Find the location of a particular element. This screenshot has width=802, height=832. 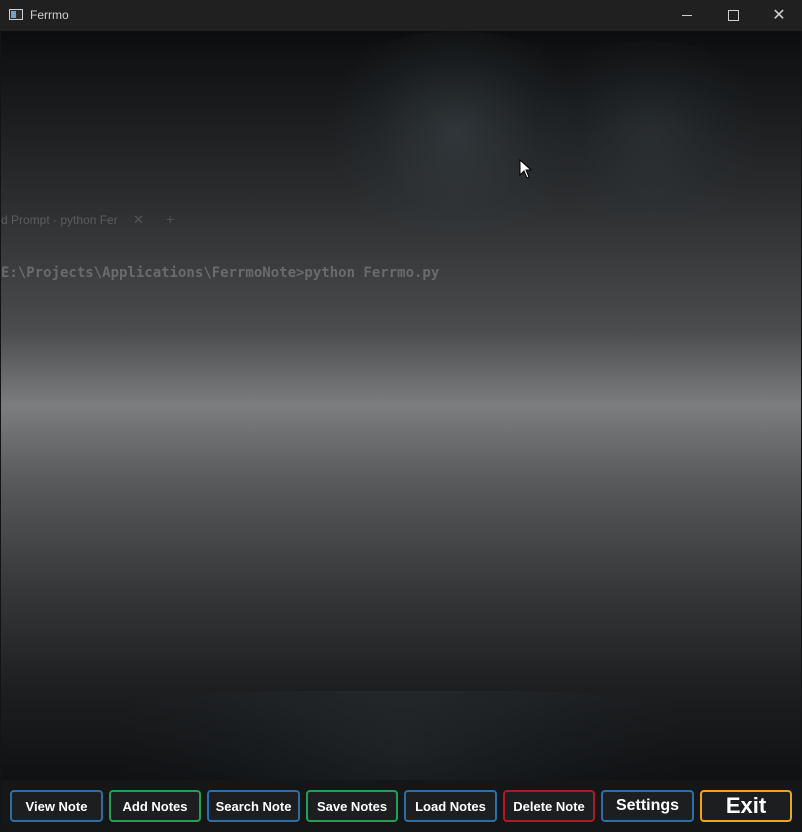

load-notes-button: Load Notes is located at coordinates (450, 806).